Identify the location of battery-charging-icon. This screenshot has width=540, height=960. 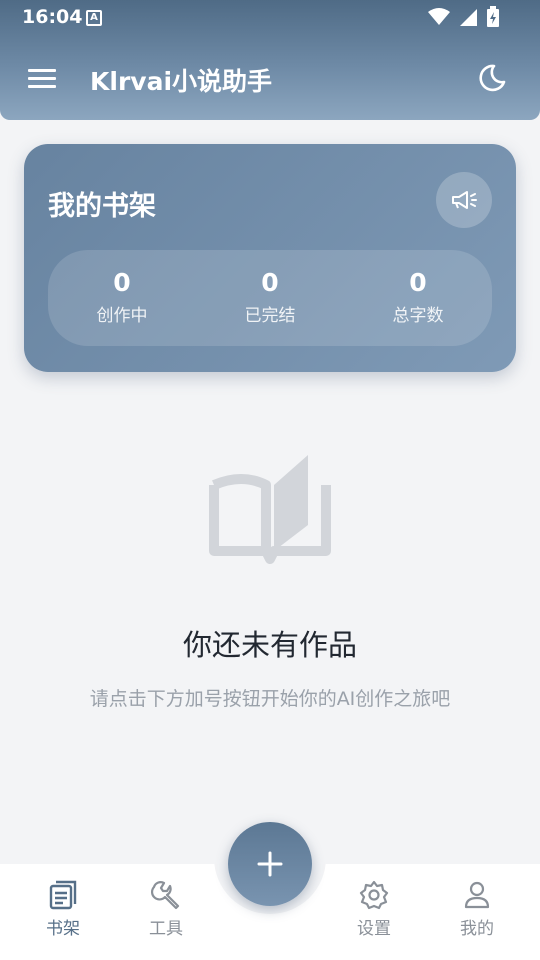
(493, 16).